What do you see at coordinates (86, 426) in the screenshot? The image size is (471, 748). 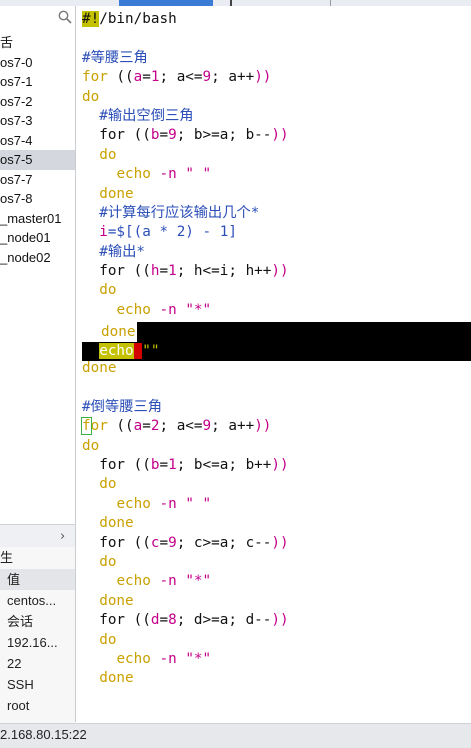 I see `cursor: f` at bounding box center [86, 426].